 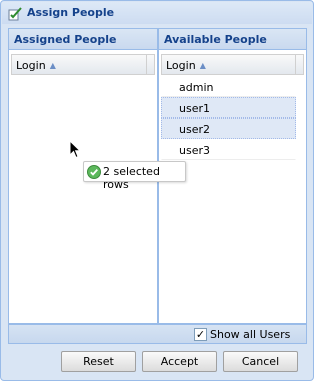 I want to click on mouse-pointer-icon, so click(x=75, y=149).